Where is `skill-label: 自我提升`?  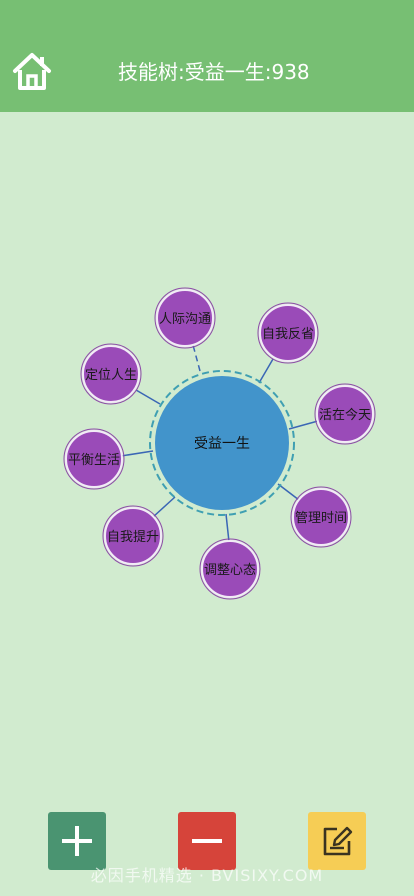 skill-label: 自我提升 is located at coordinates (133, 537).